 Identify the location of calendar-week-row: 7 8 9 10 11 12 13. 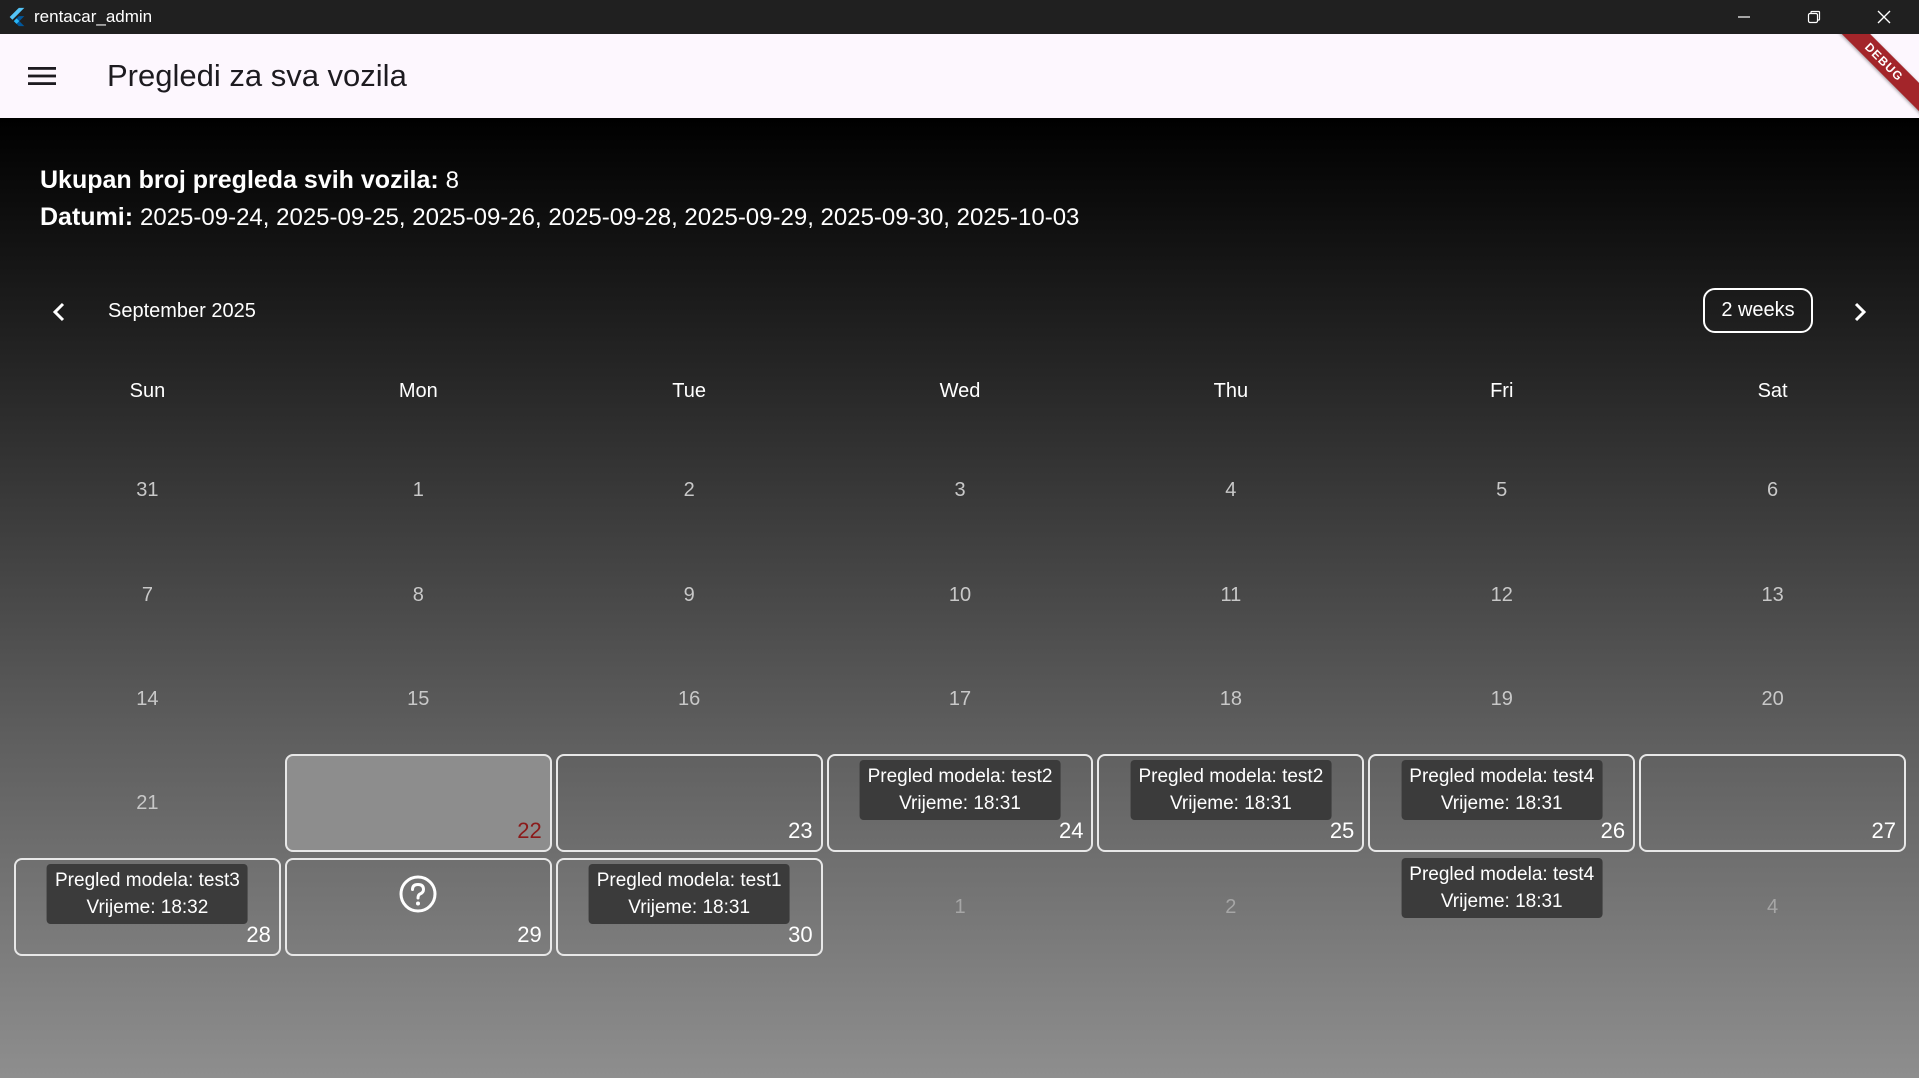
(960, 595).